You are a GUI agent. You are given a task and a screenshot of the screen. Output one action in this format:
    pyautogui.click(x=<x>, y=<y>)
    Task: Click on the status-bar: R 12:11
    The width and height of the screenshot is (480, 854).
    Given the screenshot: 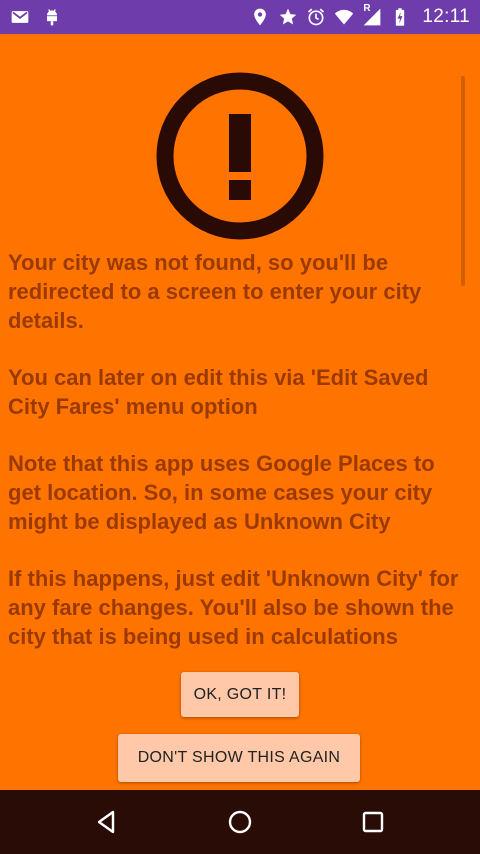 What is the action you would take?
    pyautogui.click(x=240, y=17)
    